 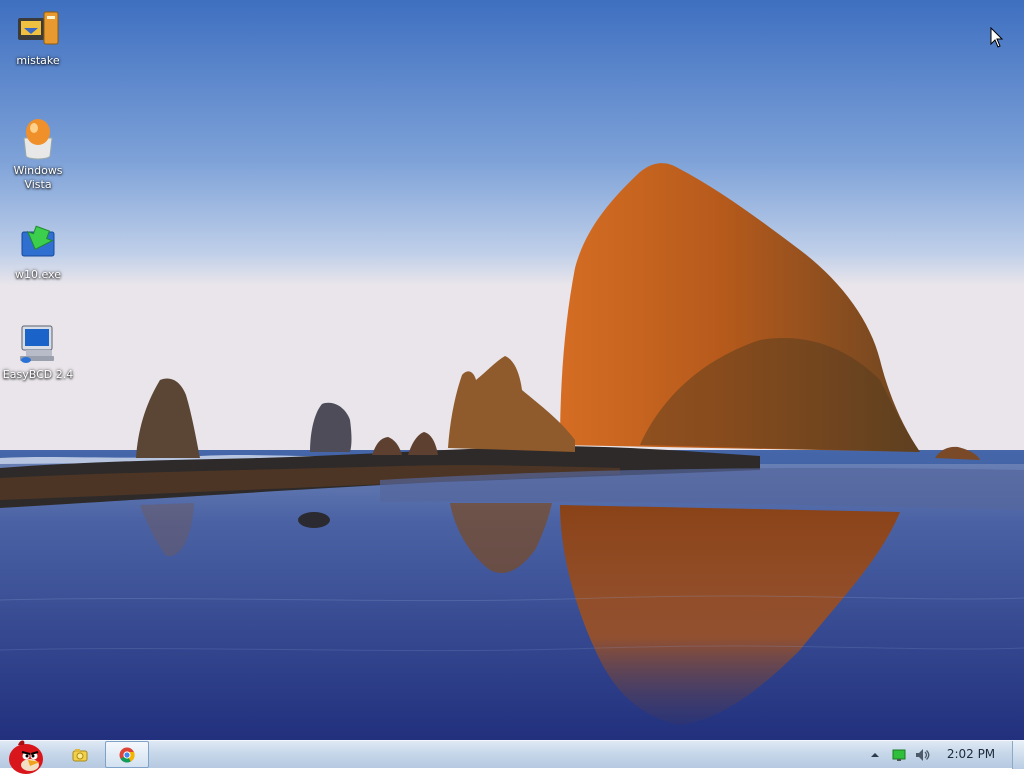 What do you see at coordinates (512, 757) in the screenshot?
I see `taskbar: 2:02 PM` at bounding box center [512, 757].